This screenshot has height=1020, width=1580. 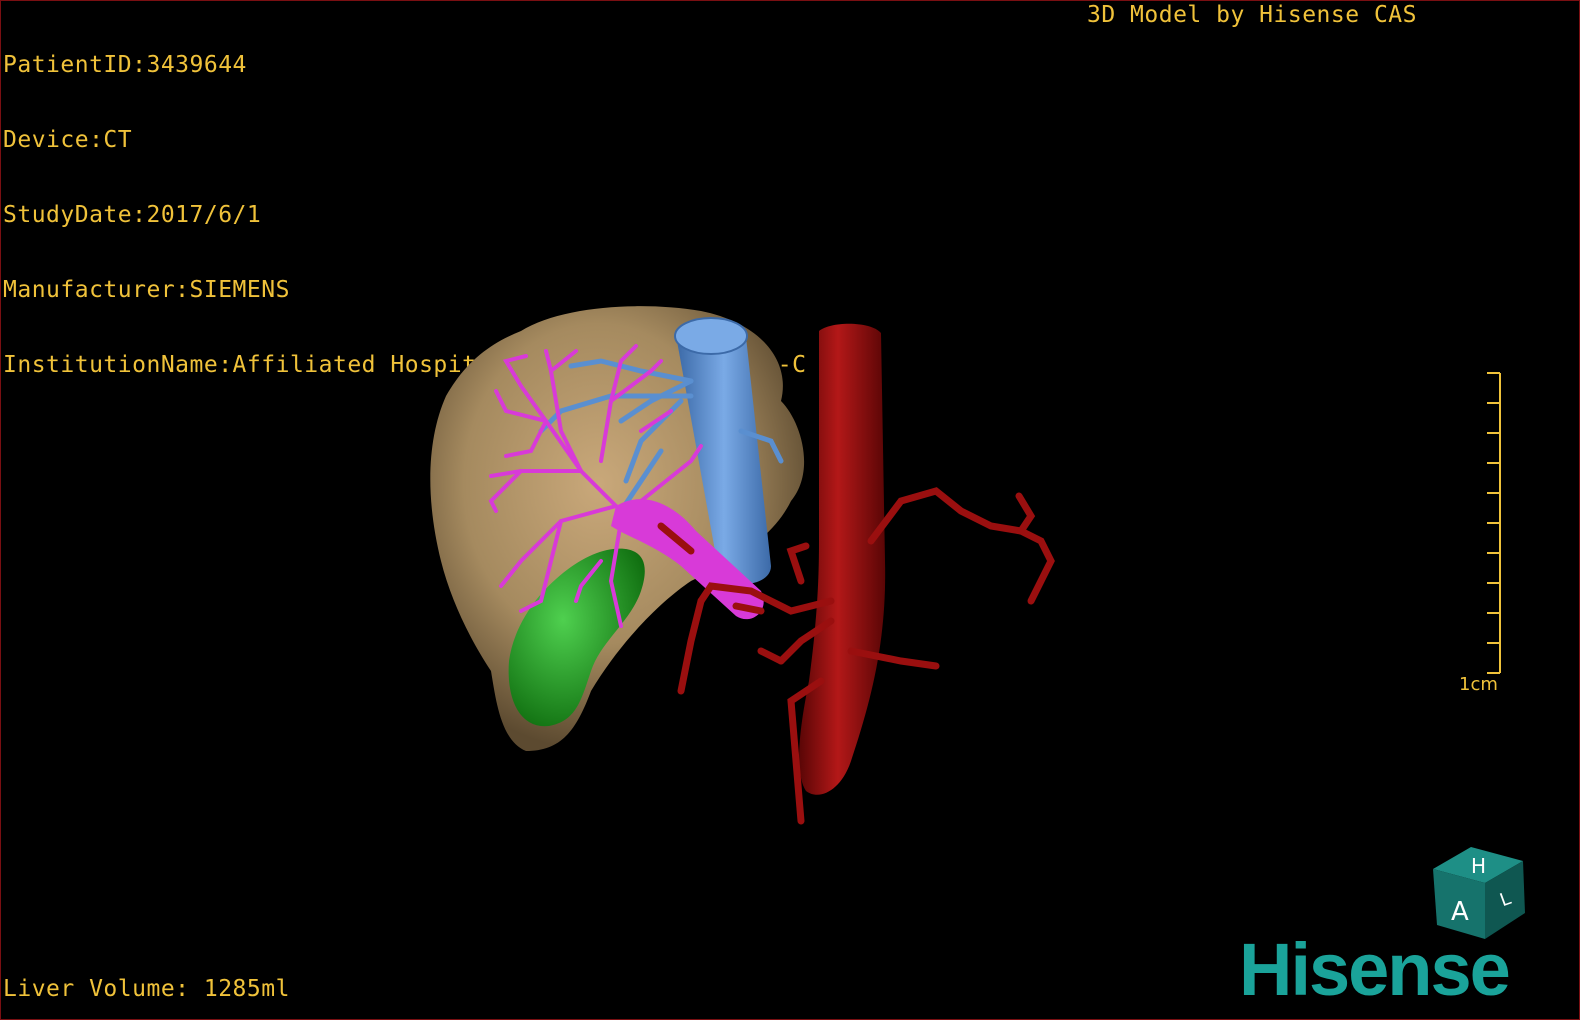 What do you see at coordinates (1375, 969) in the screenshot?
I see `hisense-logo: Hisense` at bounding box center [1375, 969].